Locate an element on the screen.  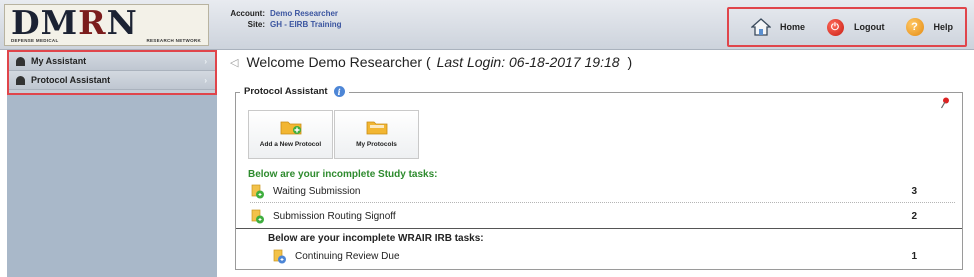
task-row-submission-routing-signoff: Submission Routing Signoff 2 is located at coordinates (602, 216).